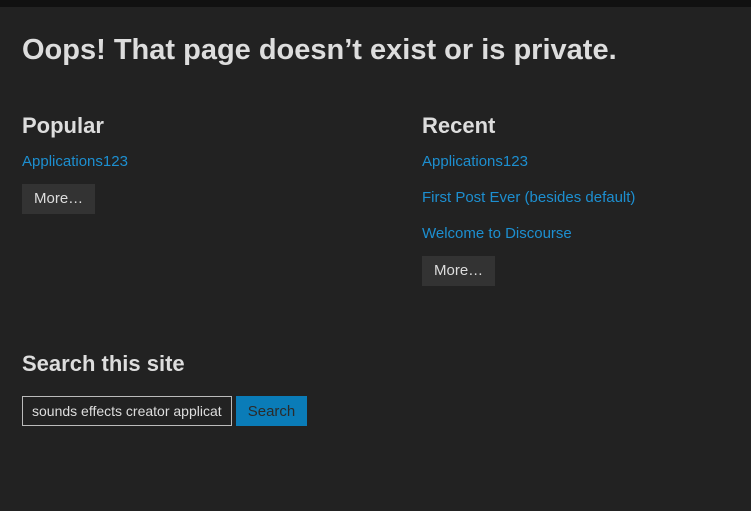 This screenshot has width=751, height=511. Describe the element at coordinates (582, 172) in the screenshot. I see `recent-link: Applications123` at that location.